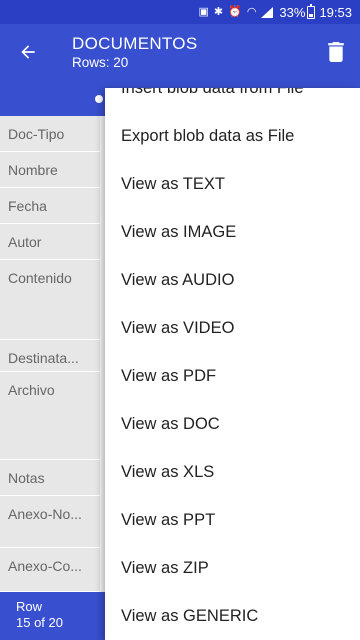 The width and height of the screenshot is (360, 640). Describe the element at coordinates (232, 184) in the screenshot. I see `menu-item-view-text: View as TEXT` at that location.